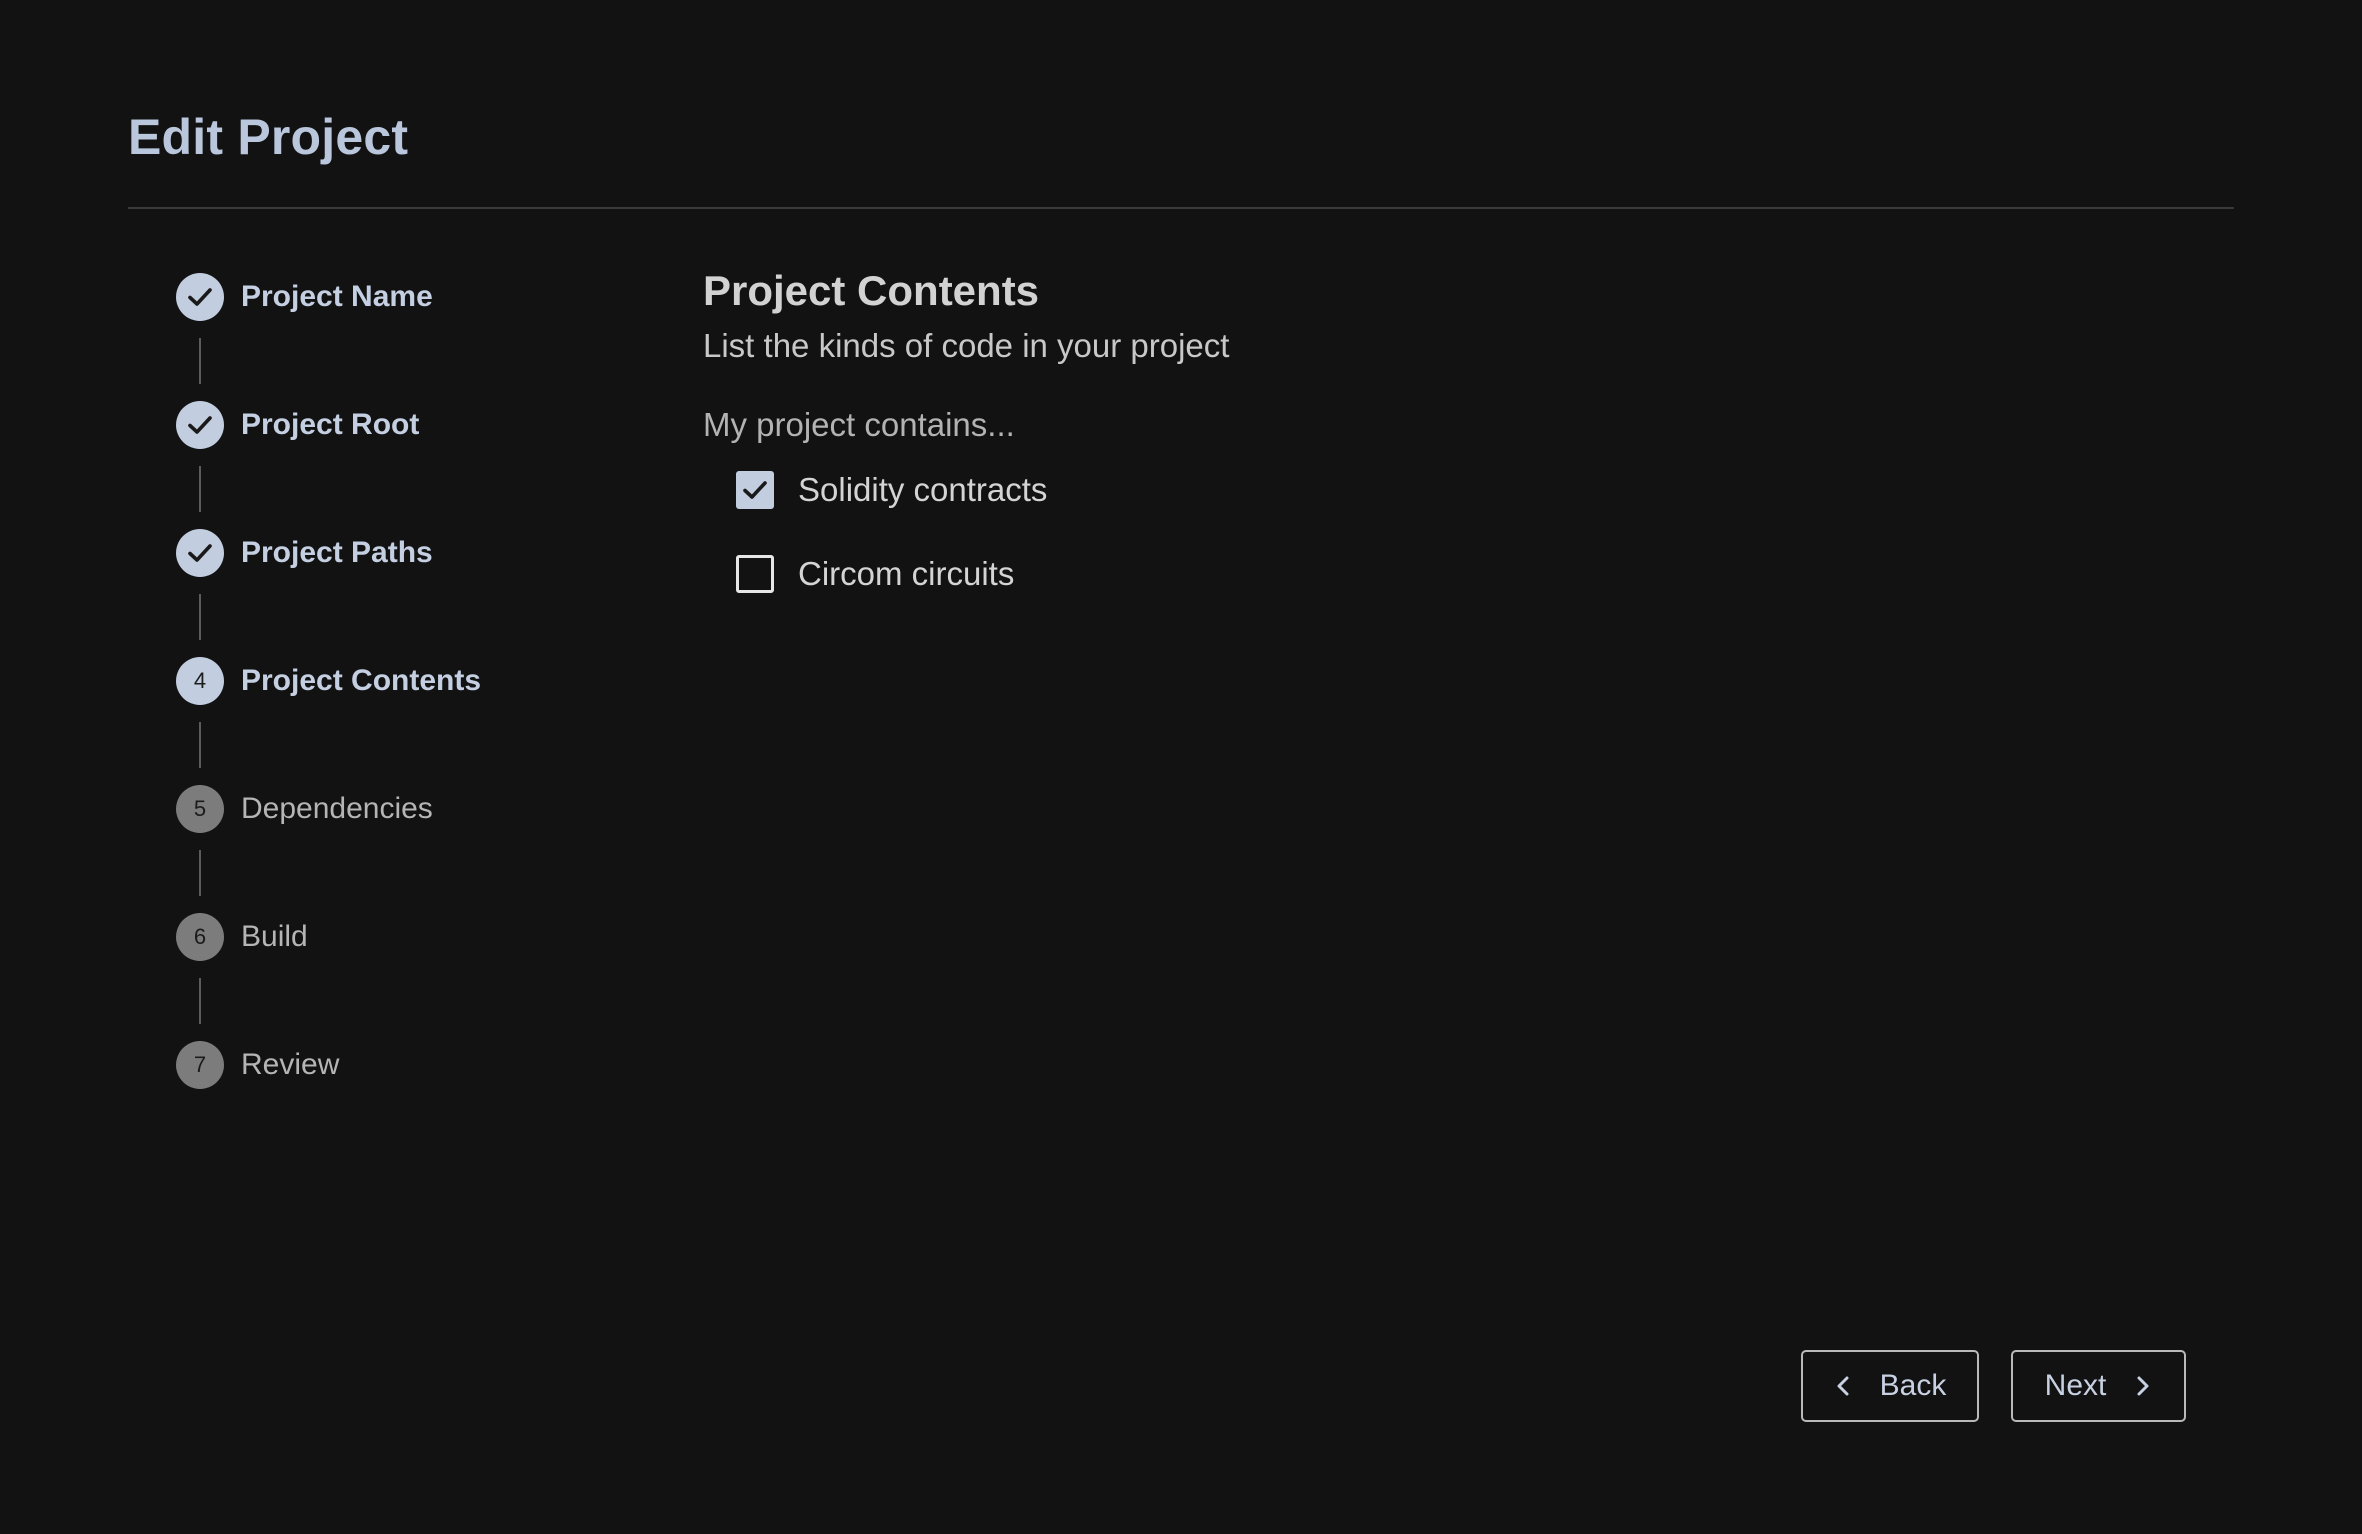 This screenshot has width=2362, height=1534. I want to click on step-project-name: Project Name, so click(304, 297).